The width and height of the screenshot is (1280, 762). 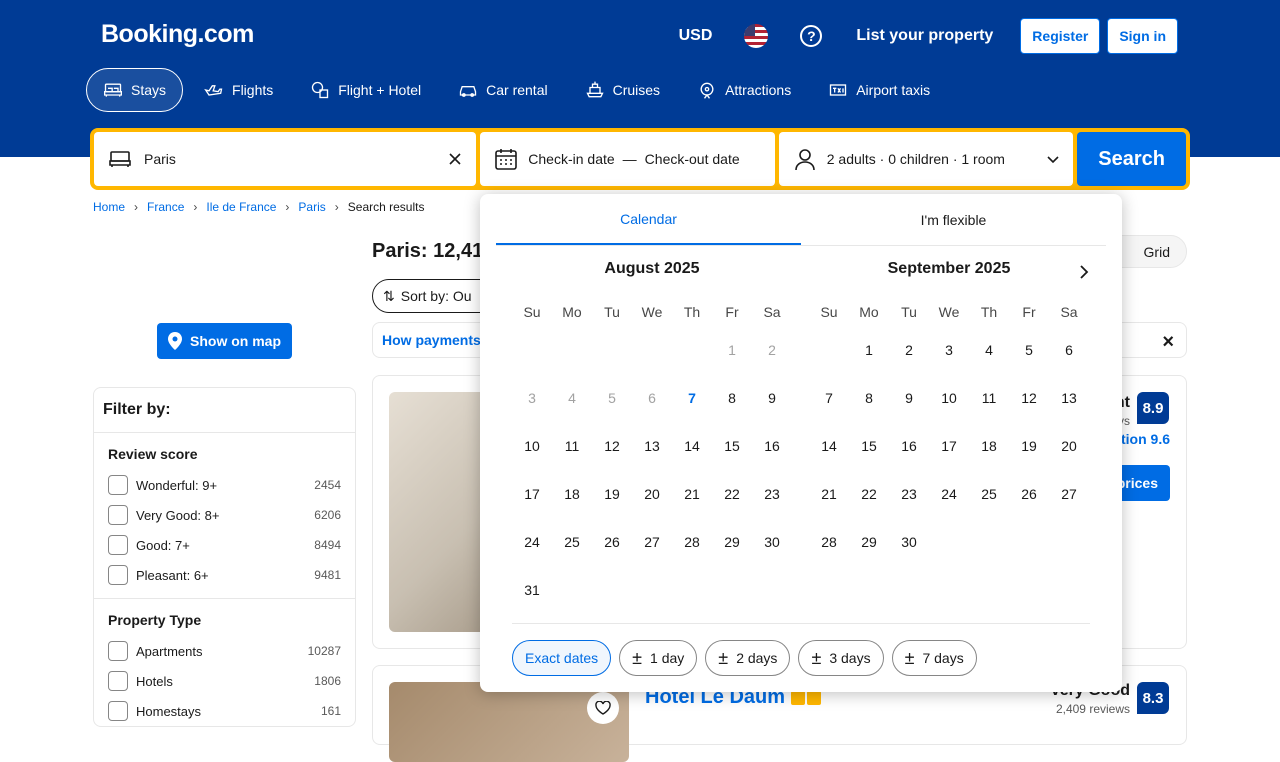 I want to click on clear-icon, so click(x=455, y=159).